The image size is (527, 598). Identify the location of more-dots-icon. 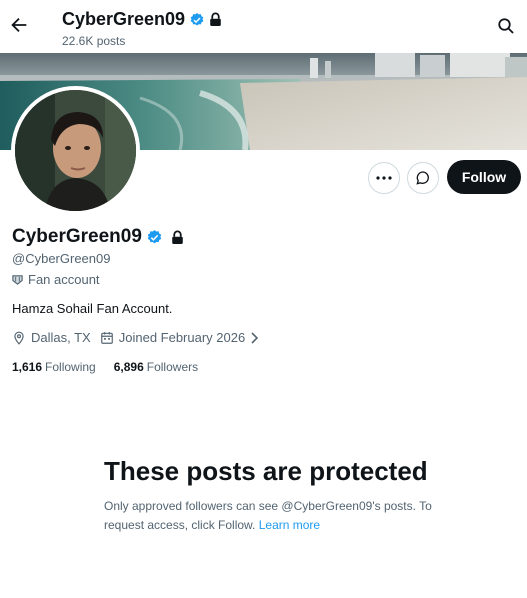
(384, 178).